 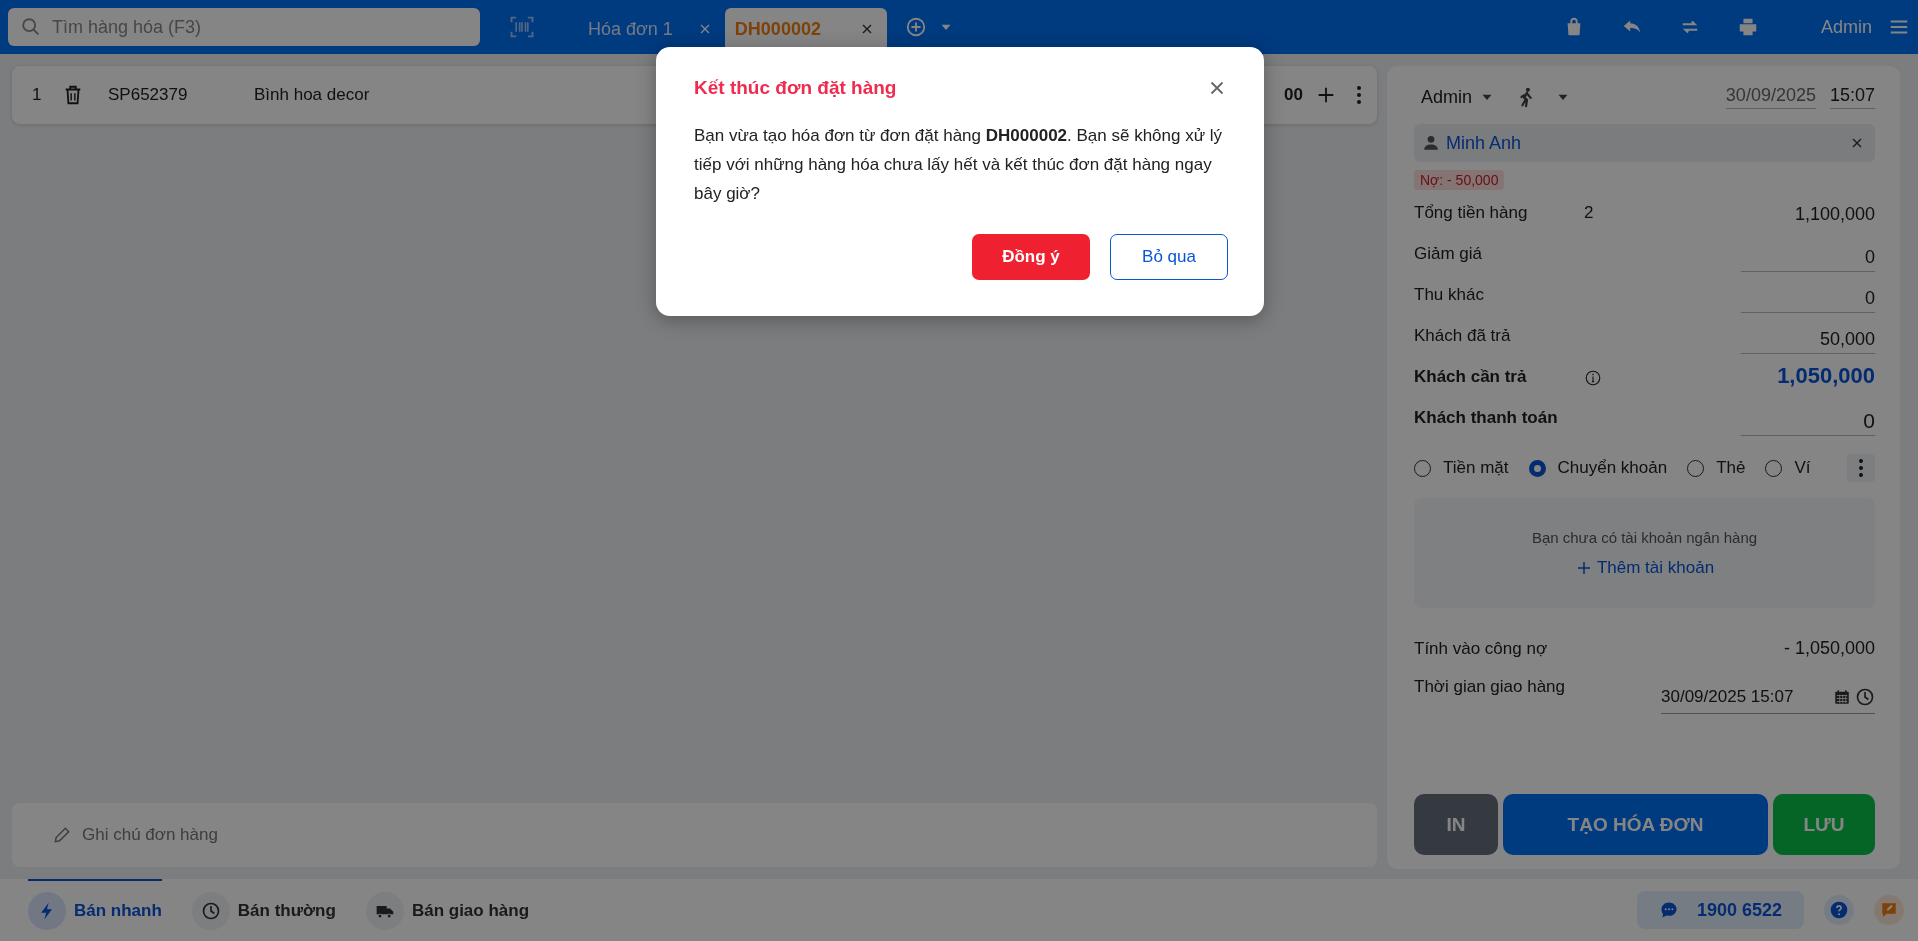 I want to click on product-name: Bình hoa decor, so click(x=312, y=95).